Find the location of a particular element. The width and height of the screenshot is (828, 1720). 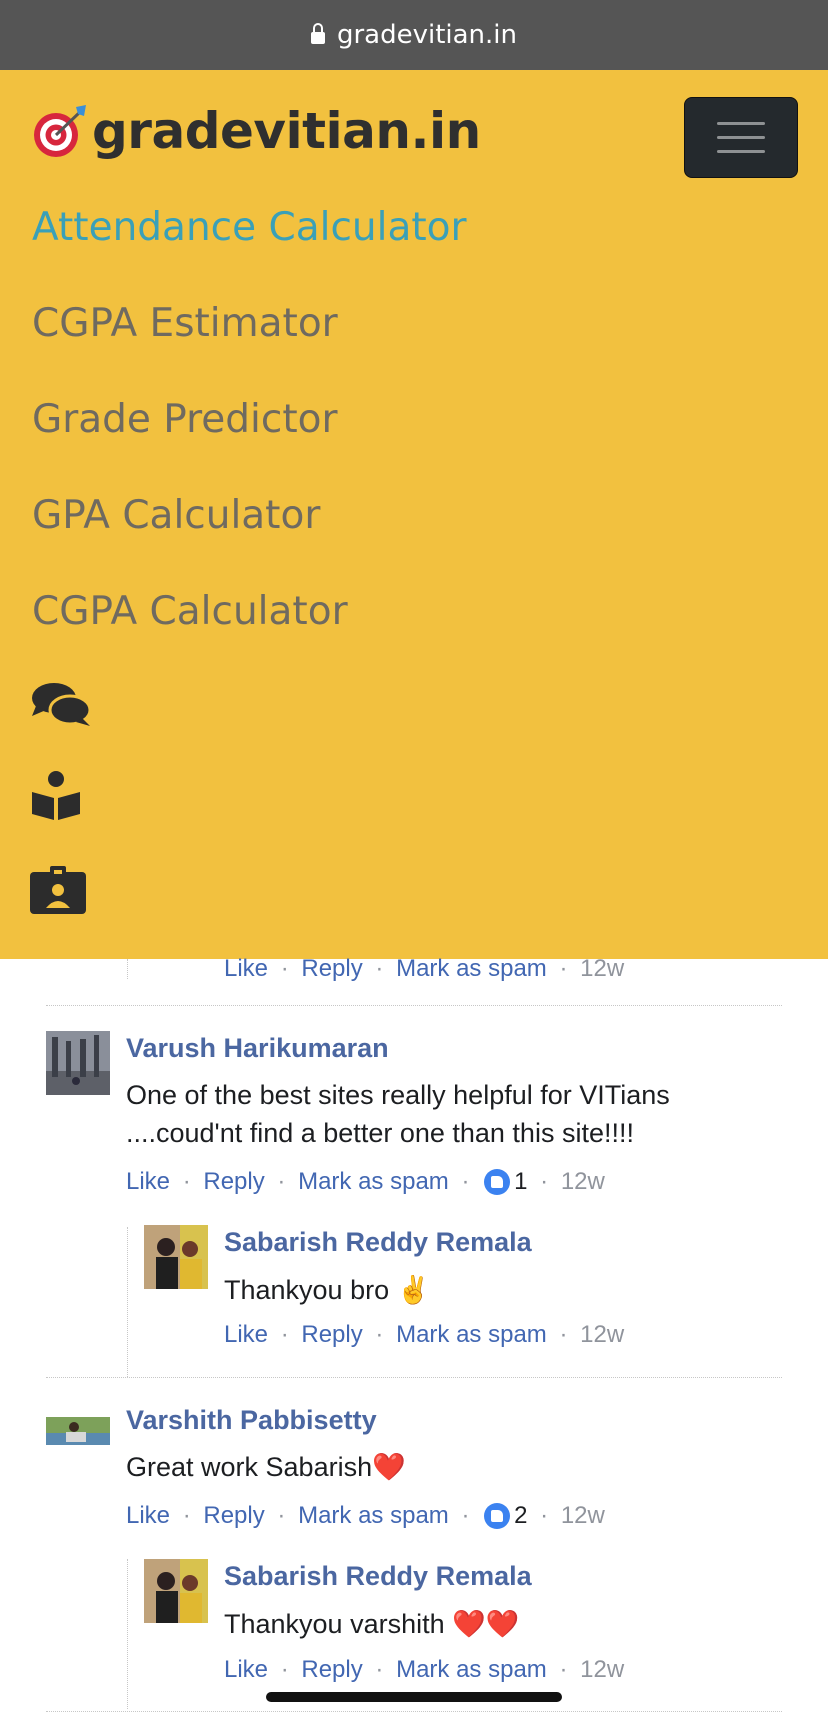

comment-actions: Like · Reply · Mark as spam · 2 · 12w is located at coordinates (365, 1516).